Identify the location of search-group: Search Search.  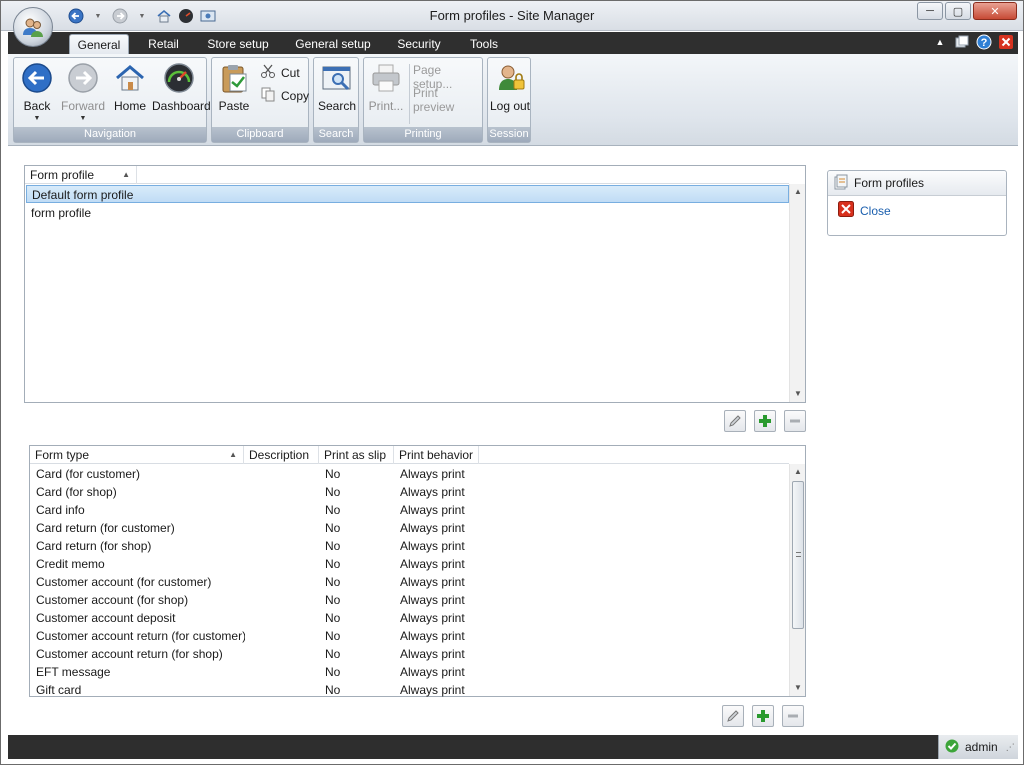
(336, 100).